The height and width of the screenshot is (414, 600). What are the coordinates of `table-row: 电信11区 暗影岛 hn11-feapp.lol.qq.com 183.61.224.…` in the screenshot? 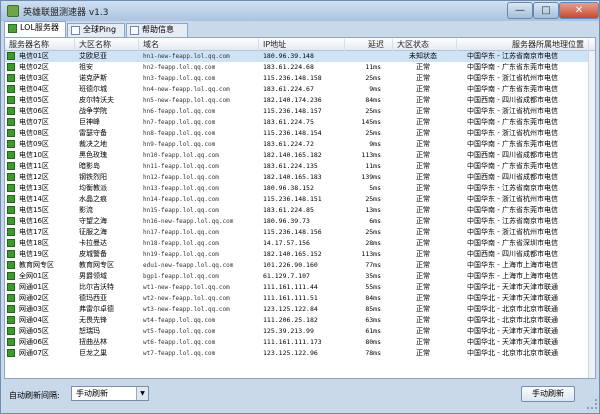 It's located at (300, 166).